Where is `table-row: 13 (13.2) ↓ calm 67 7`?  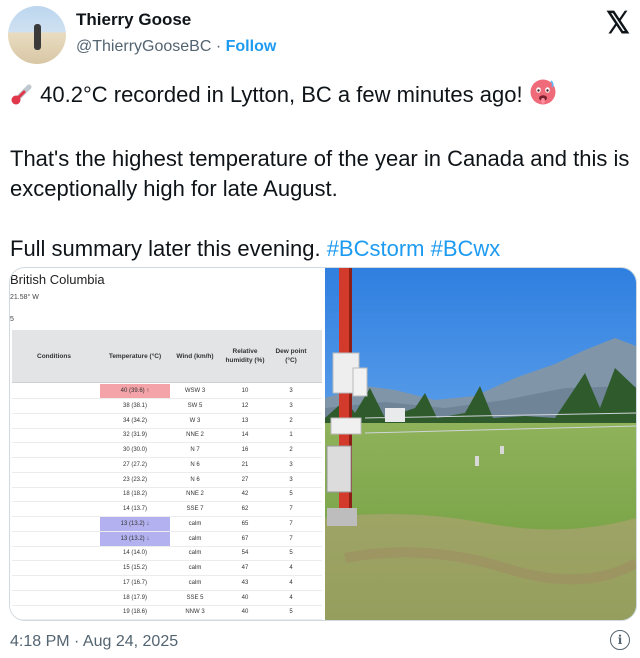
table-row: 13 (13.2) ↓ calm 67 7 is located at coordinates (167, 539).